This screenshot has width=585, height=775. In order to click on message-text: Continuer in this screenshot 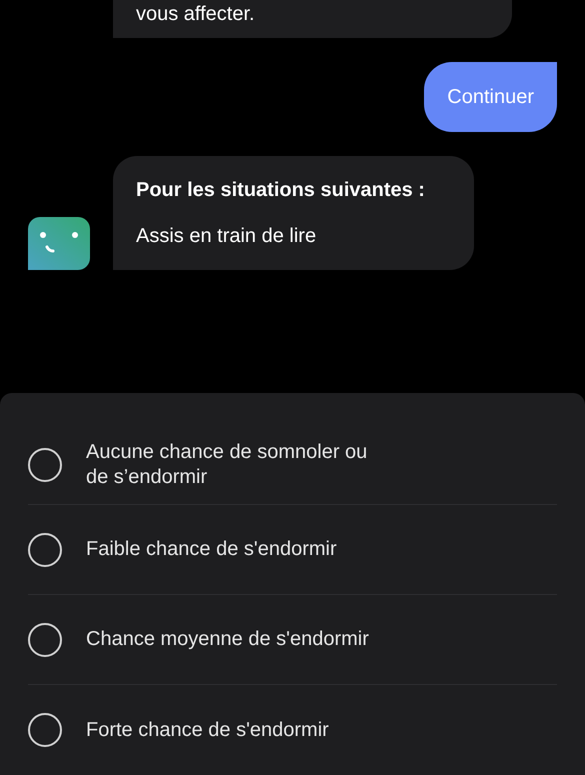, I will do `click(490, 97)`.